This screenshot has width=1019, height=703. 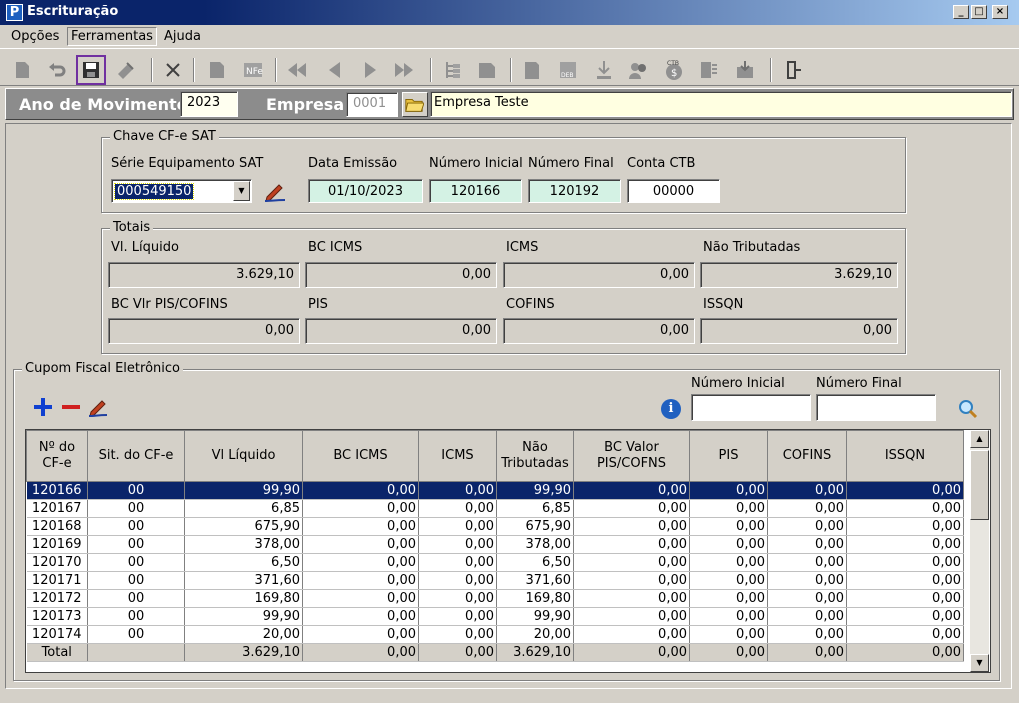 I want to click on book-icon, so click(x=532, y=70).